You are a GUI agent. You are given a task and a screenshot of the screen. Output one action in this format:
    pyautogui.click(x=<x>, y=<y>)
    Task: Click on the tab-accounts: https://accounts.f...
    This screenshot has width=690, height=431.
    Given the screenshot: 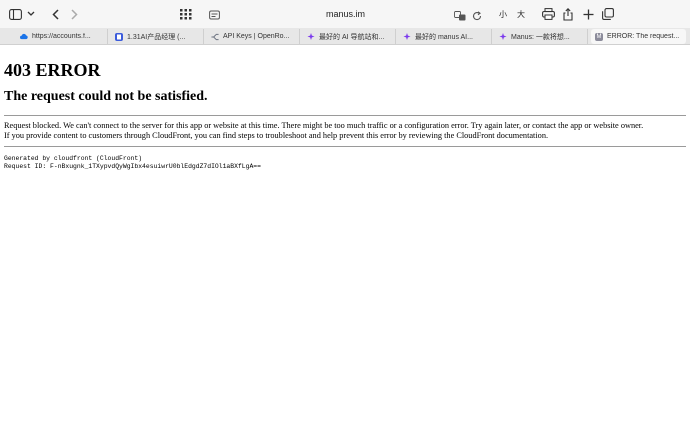 What is the action you would take?
    pyautogui.click(x=62, y=36)
    